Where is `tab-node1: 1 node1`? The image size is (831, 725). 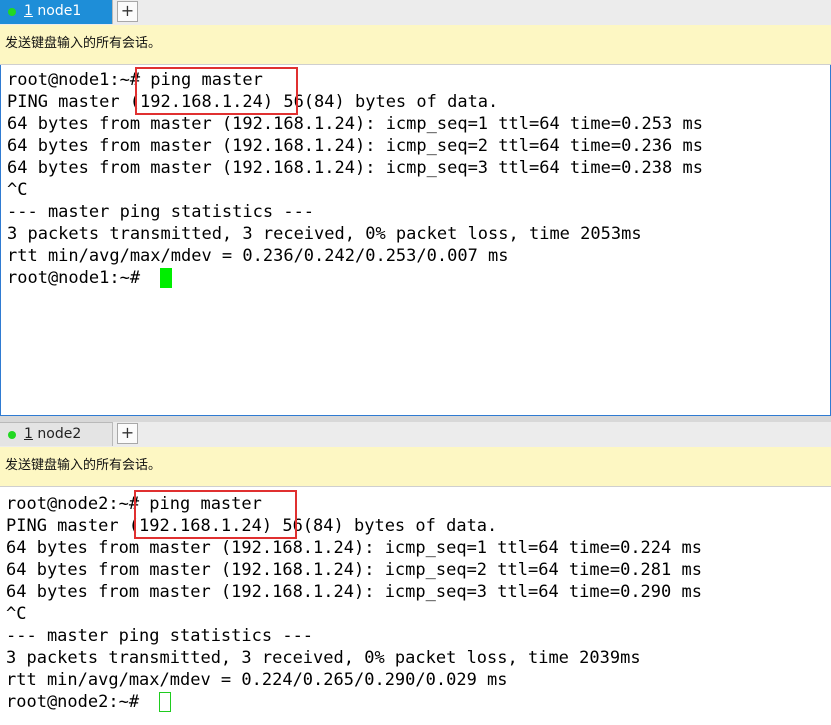
tab-node1: 1 node1 is located at coordinates (56, 12).